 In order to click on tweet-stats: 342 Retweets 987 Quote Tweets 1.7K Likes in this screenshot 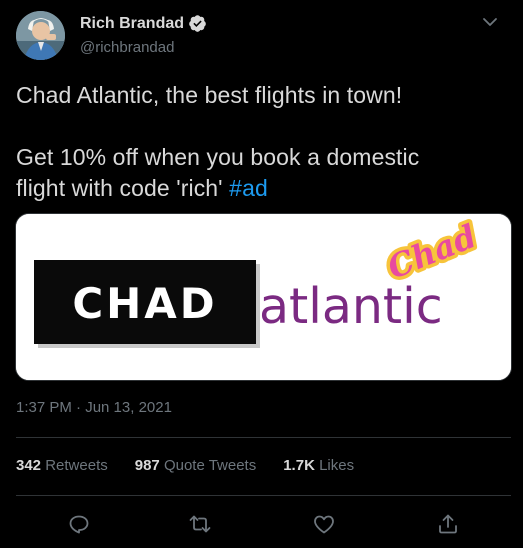, I will do `click(198, 465)`.